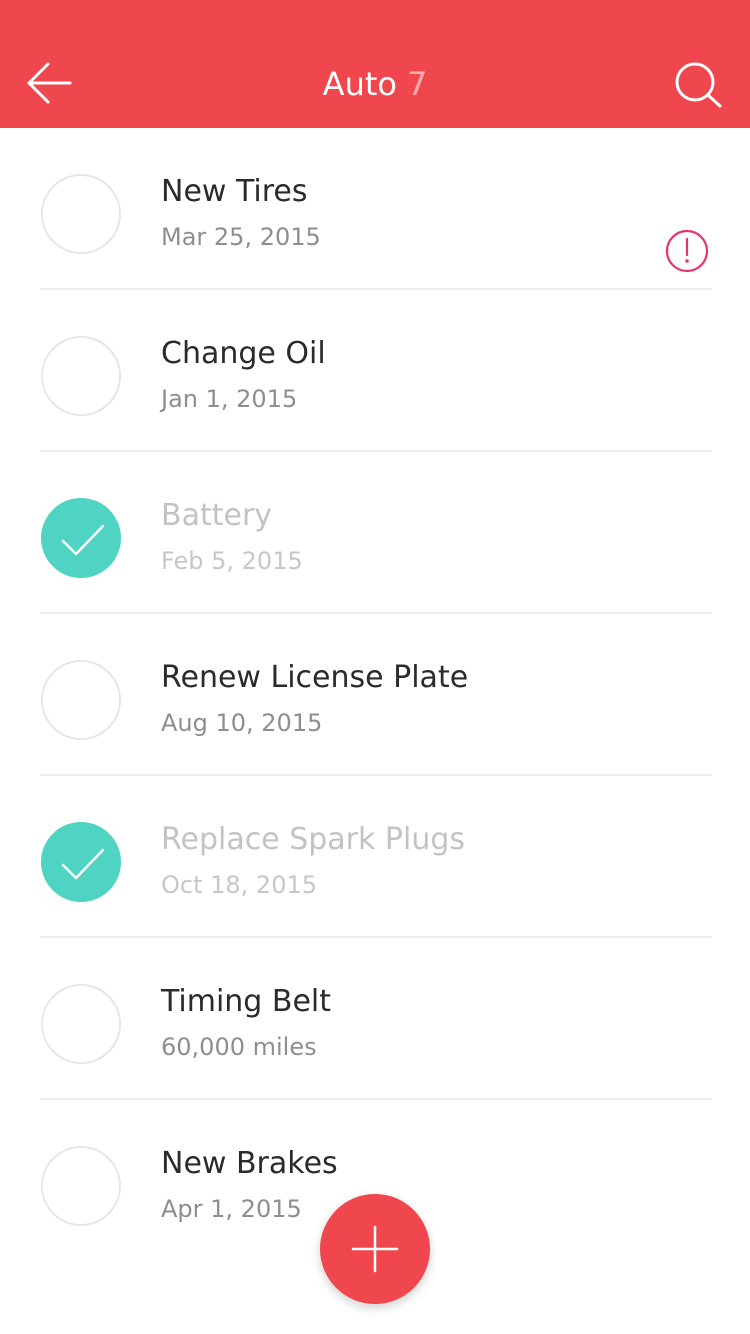 The width and height of the screenshot is (750, 1334). I want to click on add-task-button, so click(375, 1249).